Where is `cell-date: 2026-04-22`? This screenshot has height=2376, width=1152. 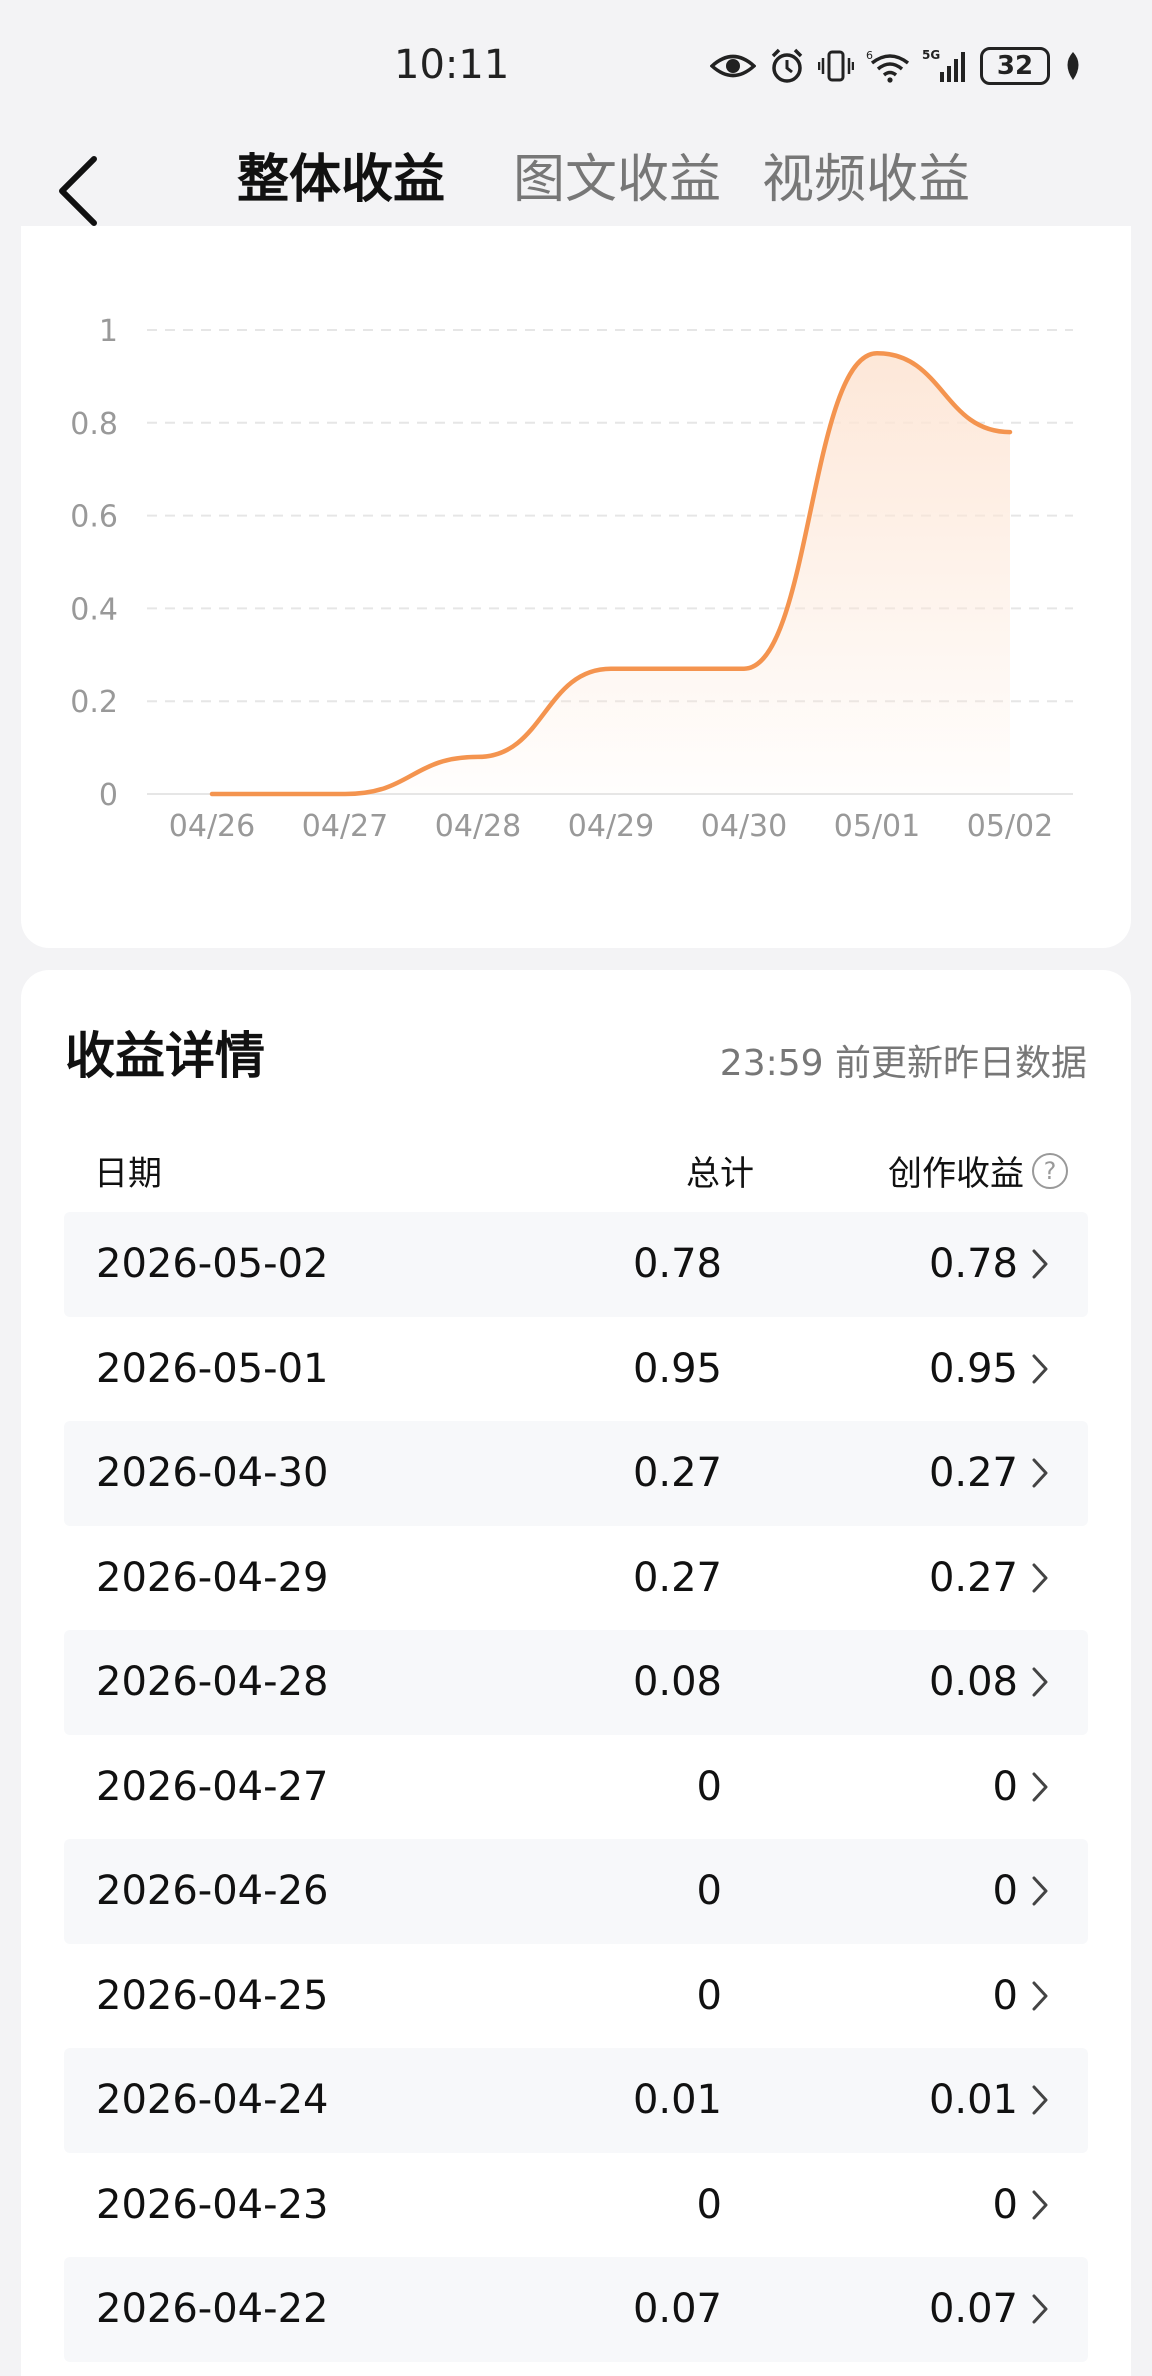 cell-date: 2026-04-22 is located at coordinates (212, 2309).